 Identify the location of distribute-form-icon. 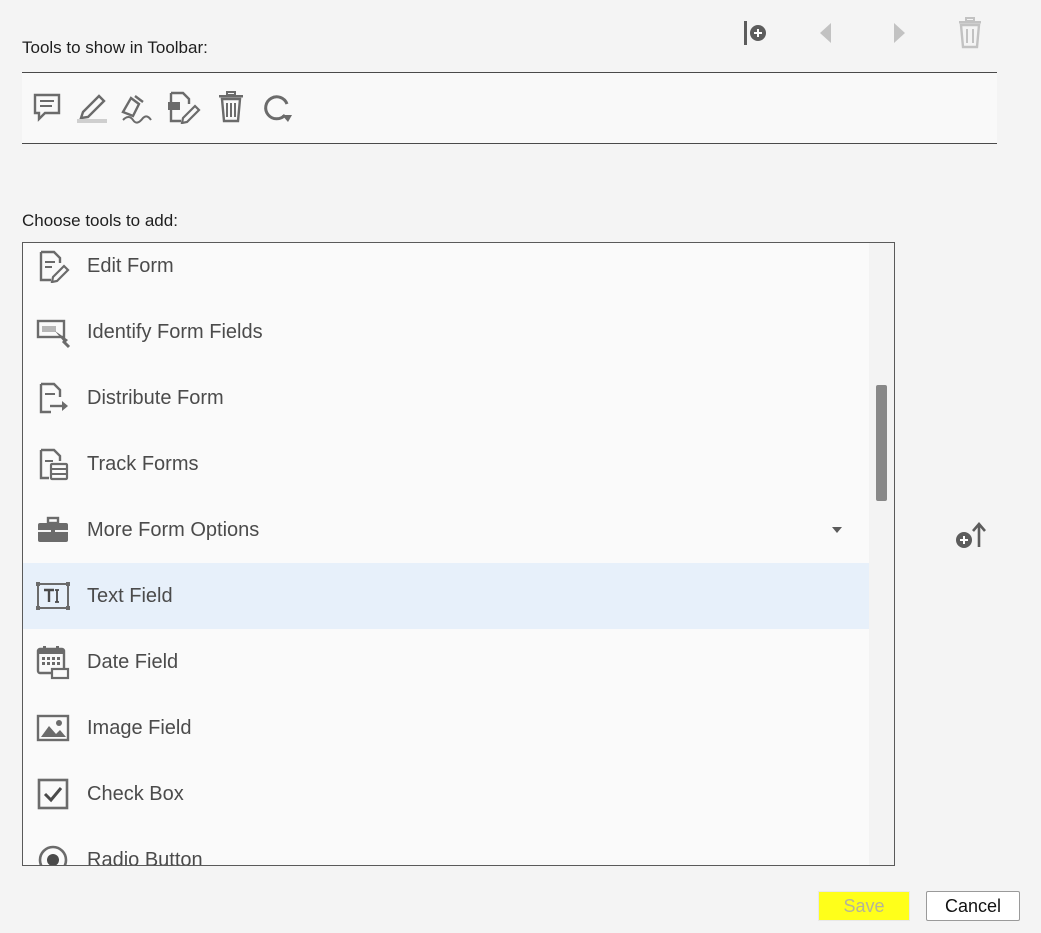
(53, 398).